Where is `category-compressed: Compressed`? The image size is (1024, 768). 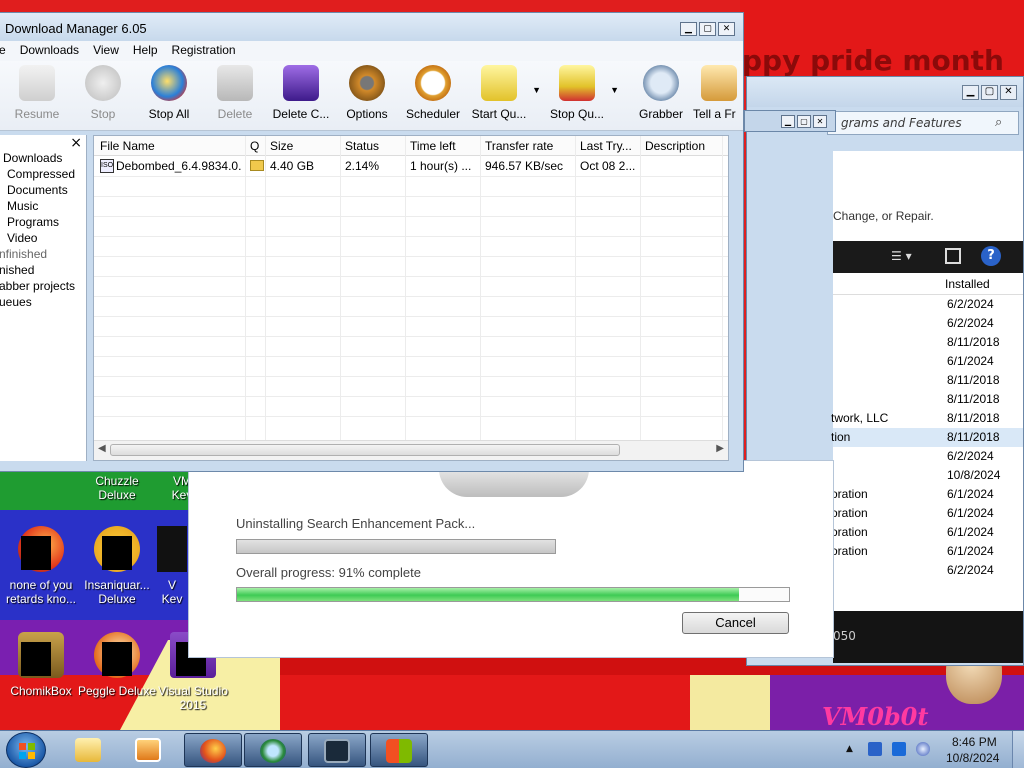
category-compressed: Compressed is located at coordinates (41, 174).